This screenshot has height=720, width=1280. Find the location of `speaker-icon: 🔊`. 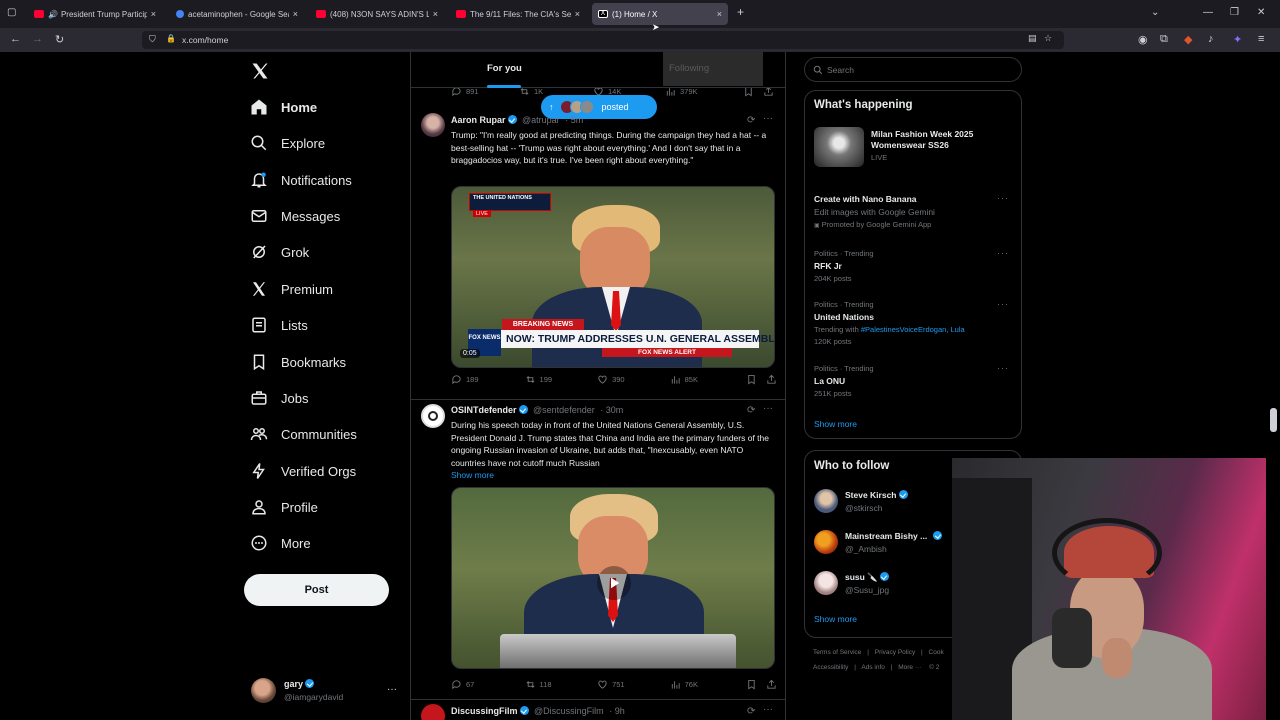

speaker-icon: 🔊 is located at coordinates (53, 14).